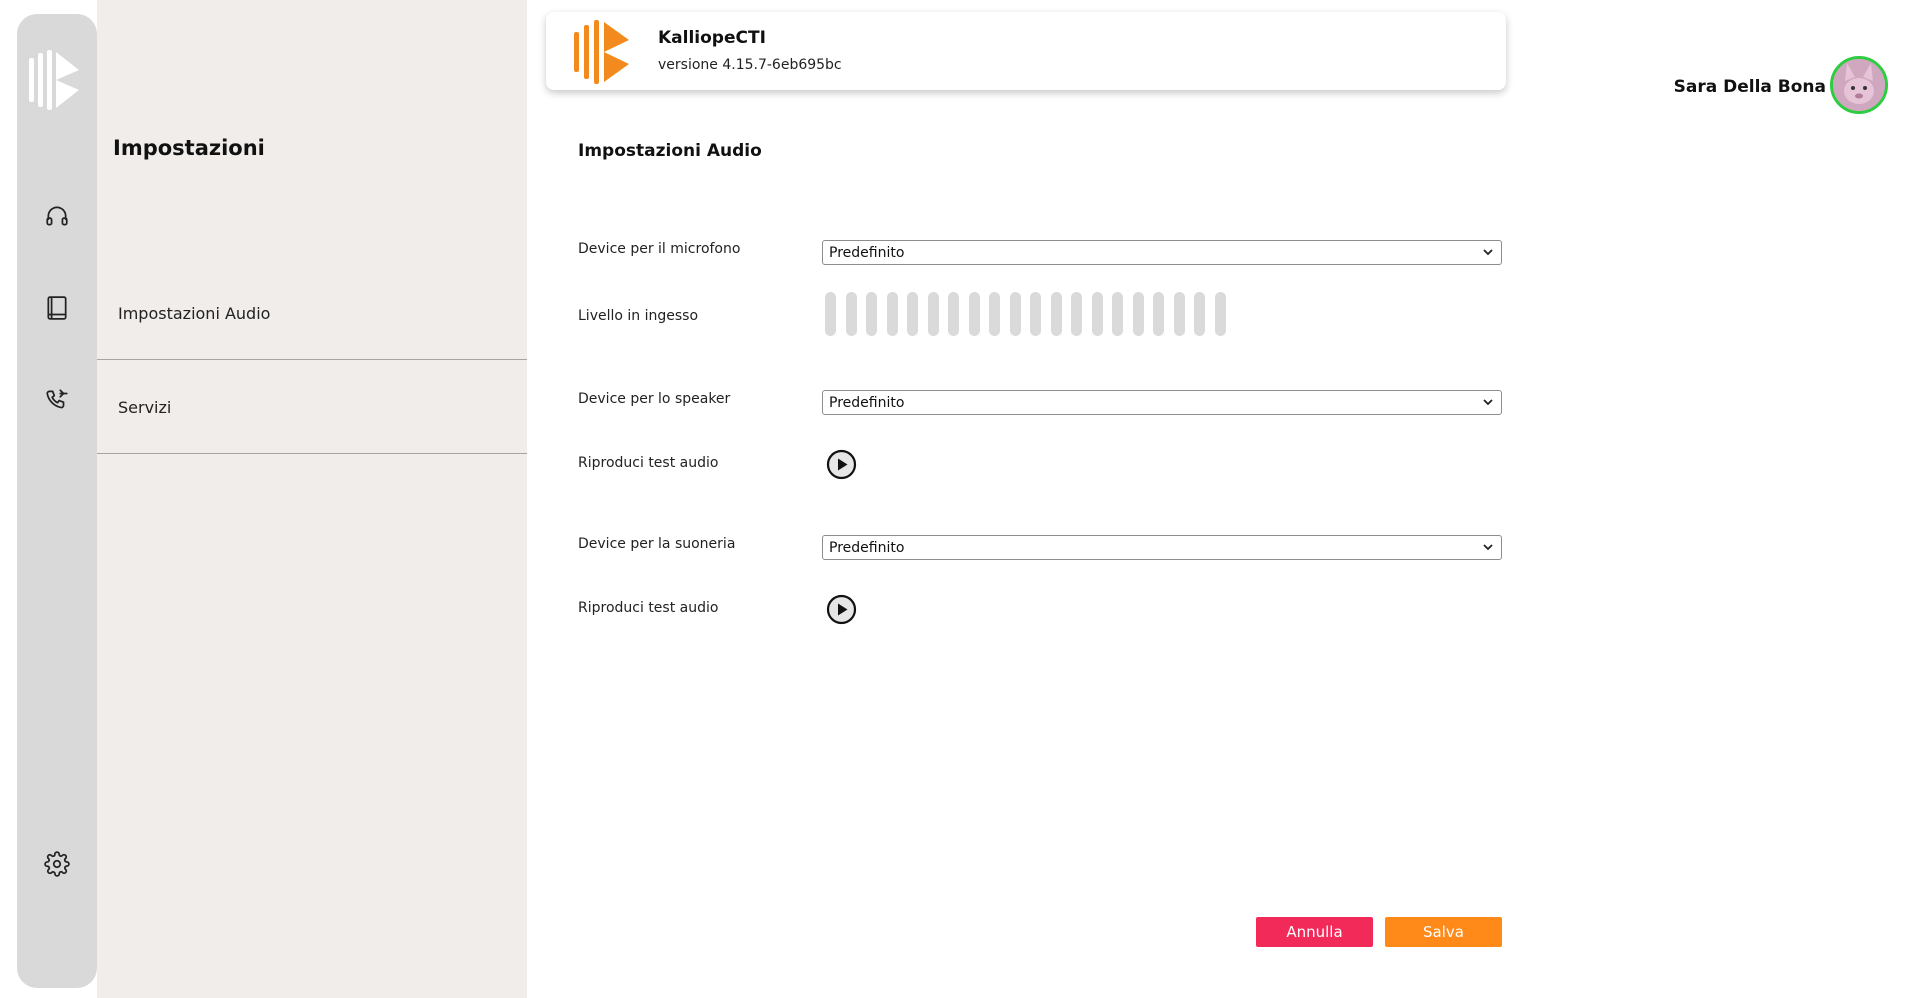 The image size is (1920, 998). I want to click on rail-settings-button, so click(57, 864).